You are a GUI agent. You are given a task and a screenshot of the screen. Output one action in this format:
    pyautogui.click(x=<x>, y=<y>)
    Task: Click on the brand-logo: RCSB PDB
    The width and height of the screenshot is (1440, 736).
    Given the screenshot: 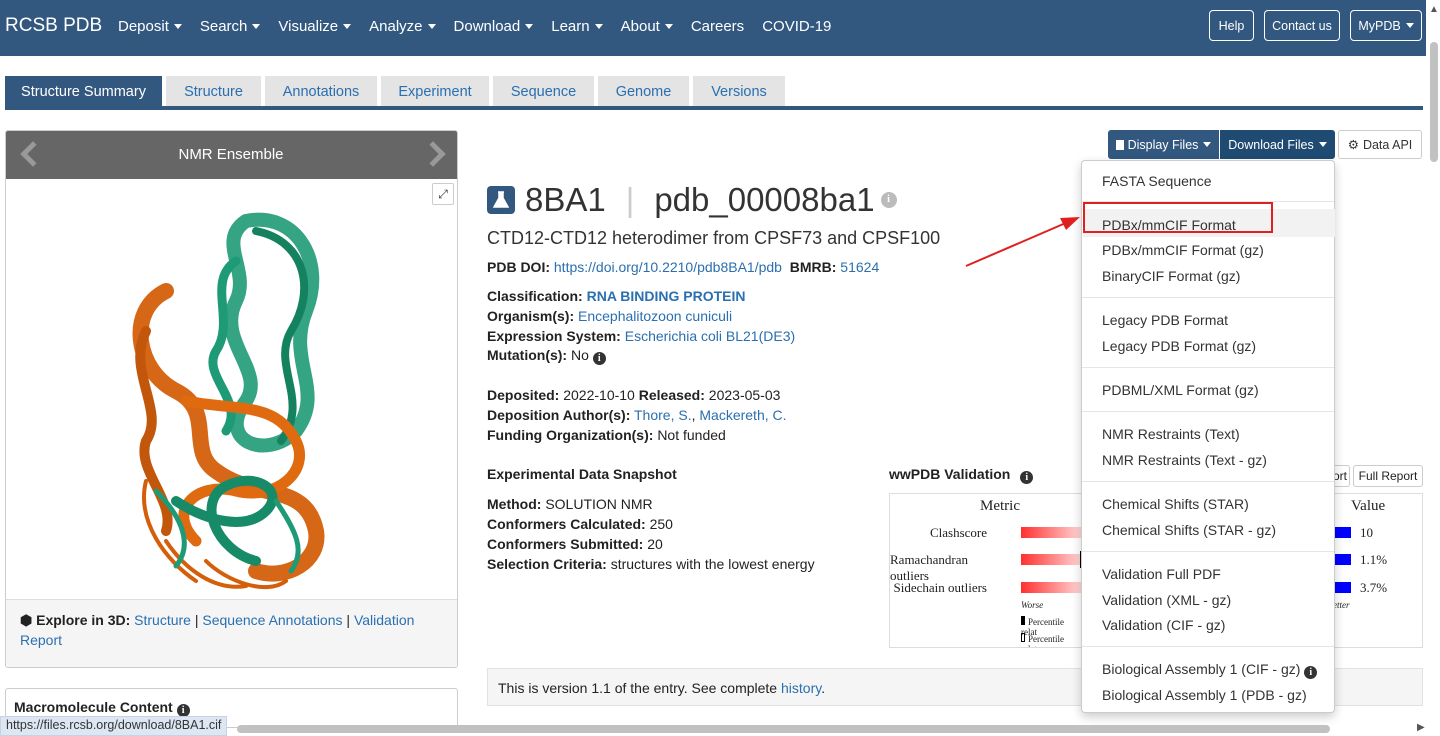 What is the action you would take?
    pyautogui.click(x=53, y=26)
    